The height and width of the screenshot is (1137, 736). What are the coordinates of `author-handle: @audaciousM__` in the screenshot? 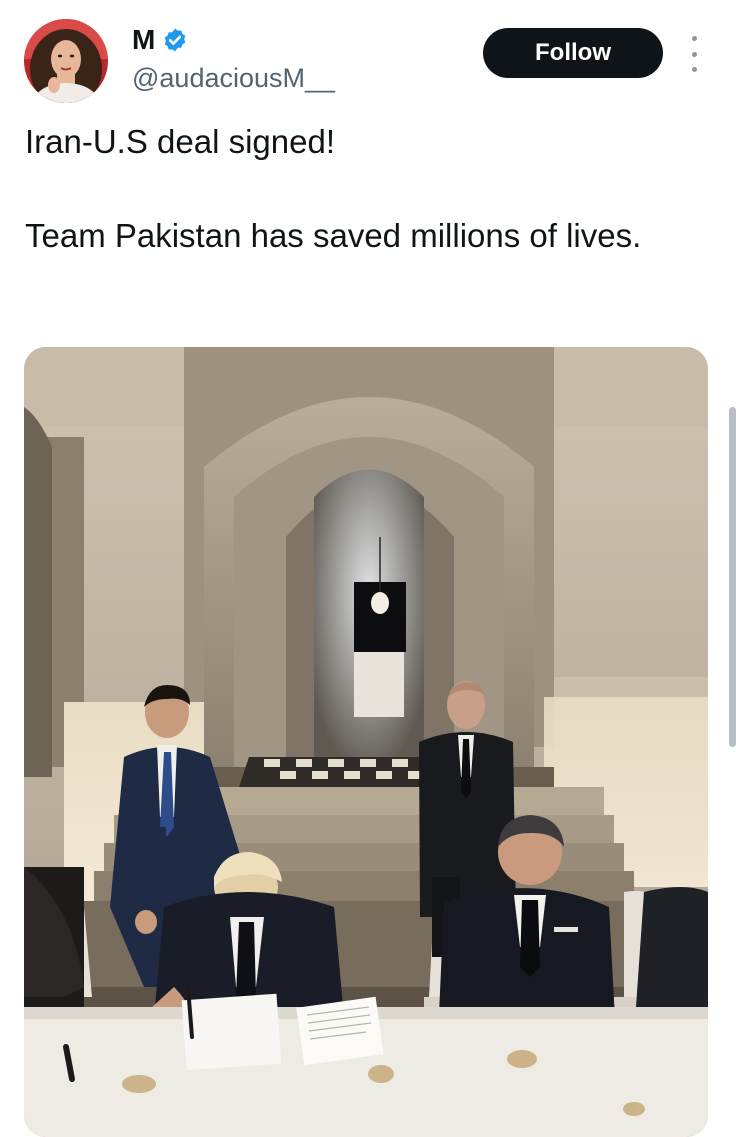 It's located at (233, 78).